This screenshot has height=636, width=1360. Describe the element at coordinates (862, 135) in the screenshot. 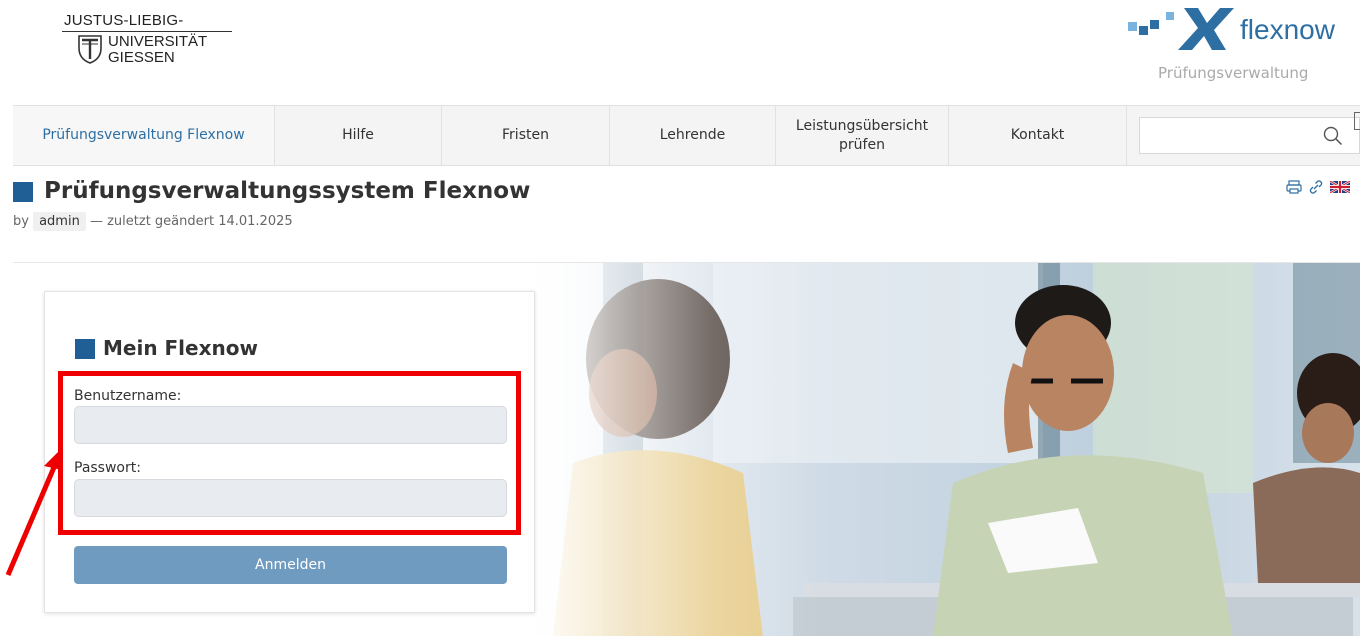

I see `nav-item-leistungsuebersicht: Leistungsübersicht prüfen` at that location.